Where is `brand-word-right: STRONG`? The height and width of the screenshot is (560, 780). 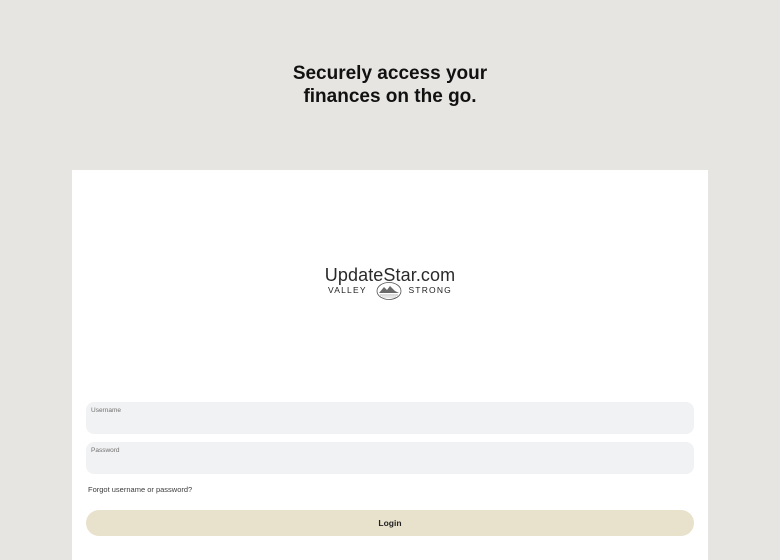 brand-word-right: STRONG is located at coordinates (430, 290).